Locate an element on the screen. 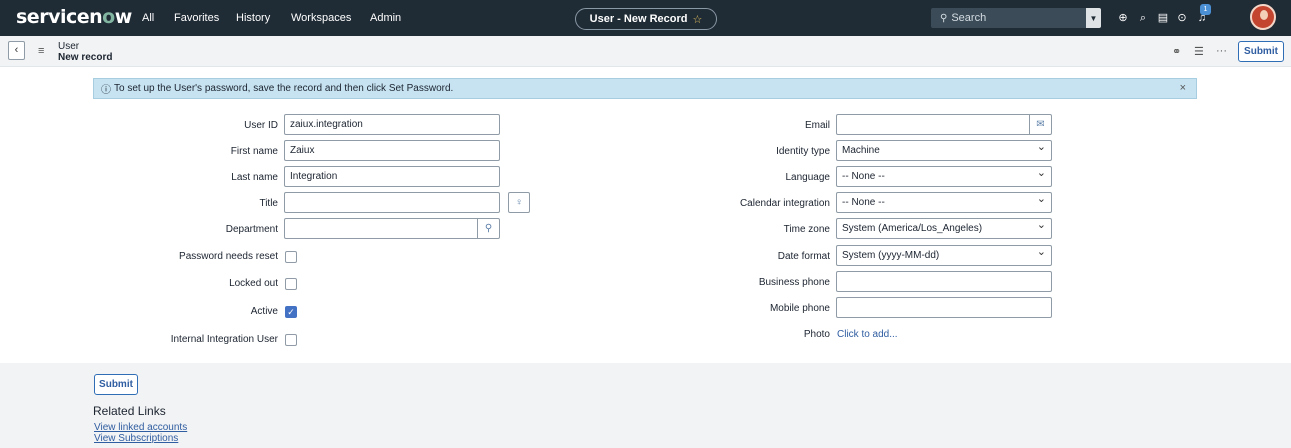 This screenshot has height=448, width=1291. last-name-label: Last name is located at coordinates (254, 177).